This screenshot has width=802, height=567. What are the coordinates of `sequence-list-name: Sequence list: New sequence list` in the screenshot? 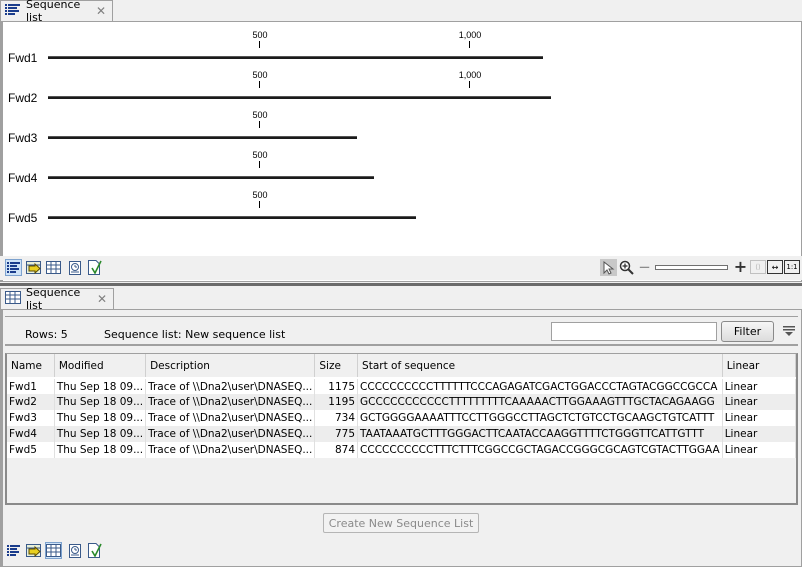 It's located at (195, 334).